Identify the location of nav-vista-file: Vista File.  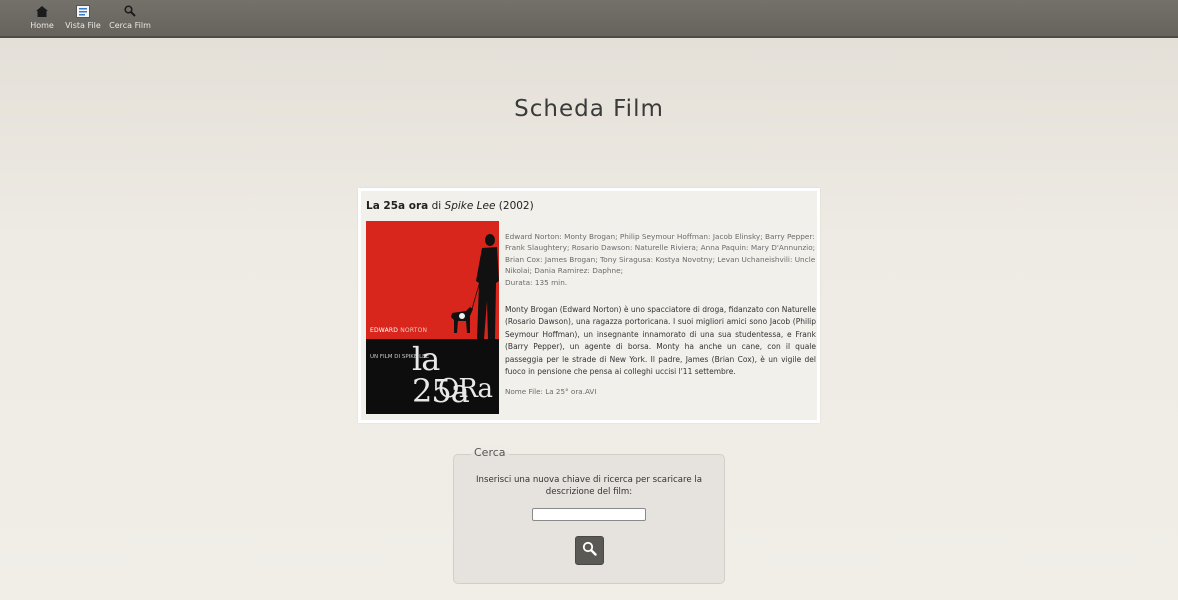
(83, 18).